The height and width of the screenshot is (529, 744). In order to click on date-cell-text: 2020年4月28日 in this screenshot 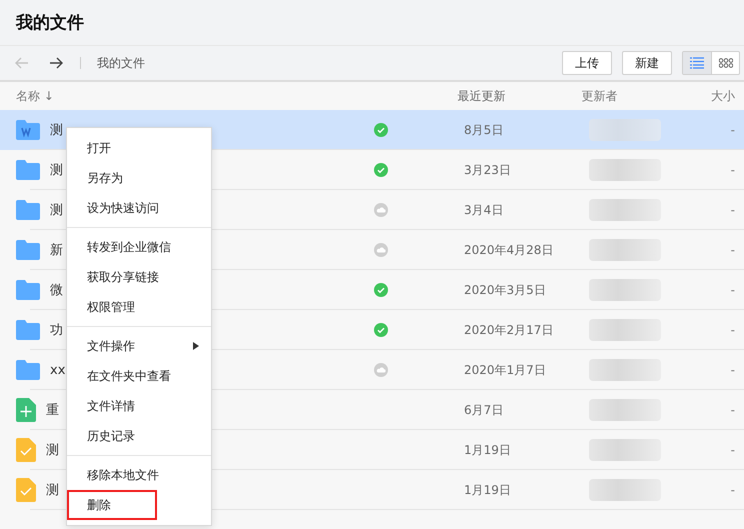, I will do `click(509, 250)`.